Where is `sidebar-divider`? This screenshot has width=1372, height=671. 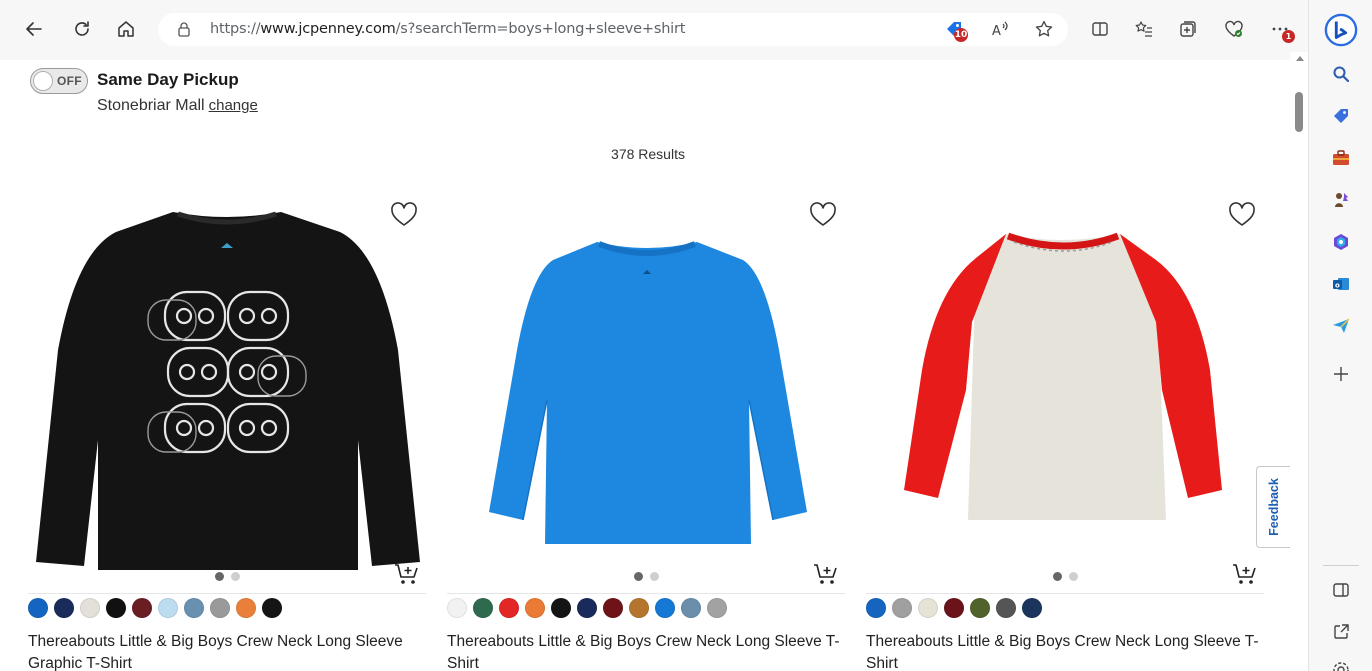 sidebar-divider is located at coordinates (1341, 565).